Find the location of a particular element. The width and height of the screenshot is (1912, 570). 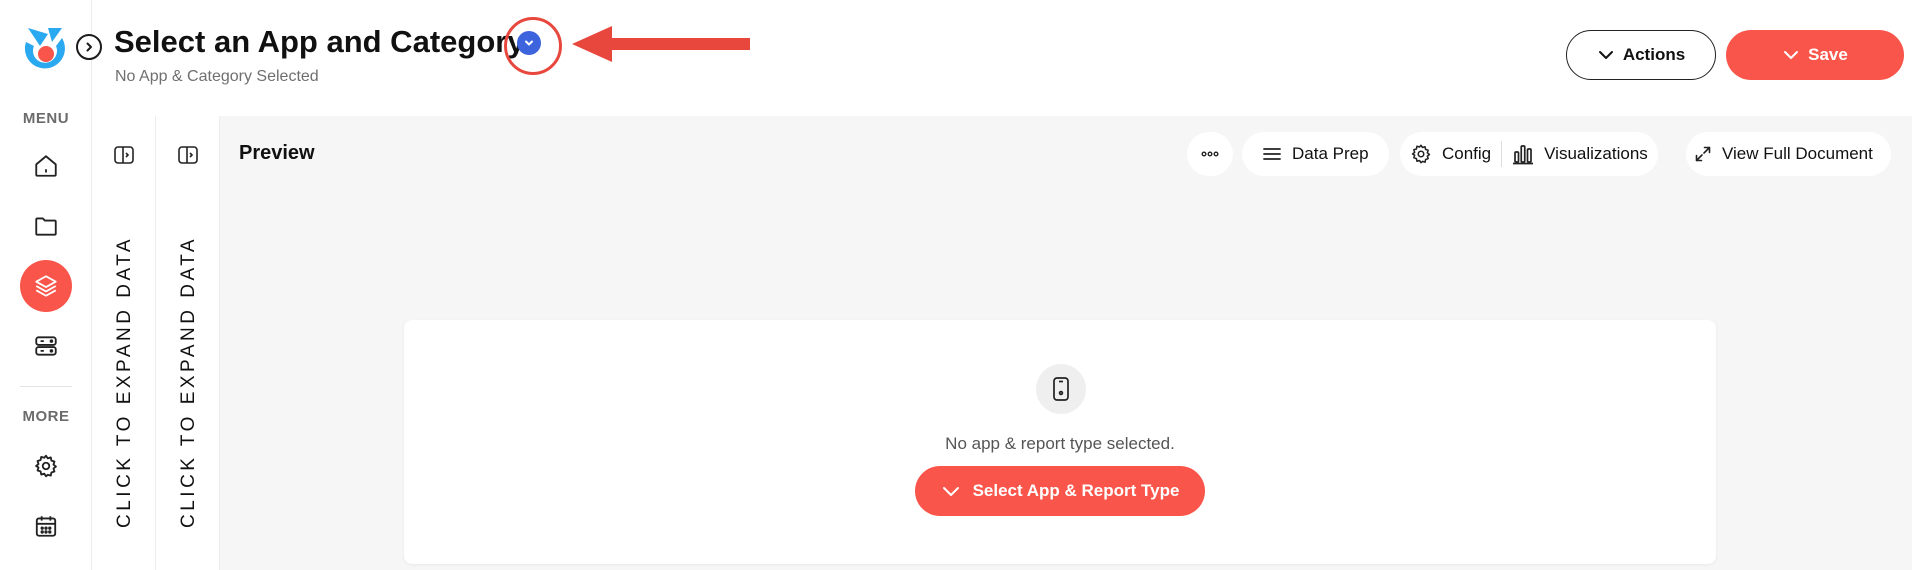

chevron-right-icon is located at coordinates (89, 47).